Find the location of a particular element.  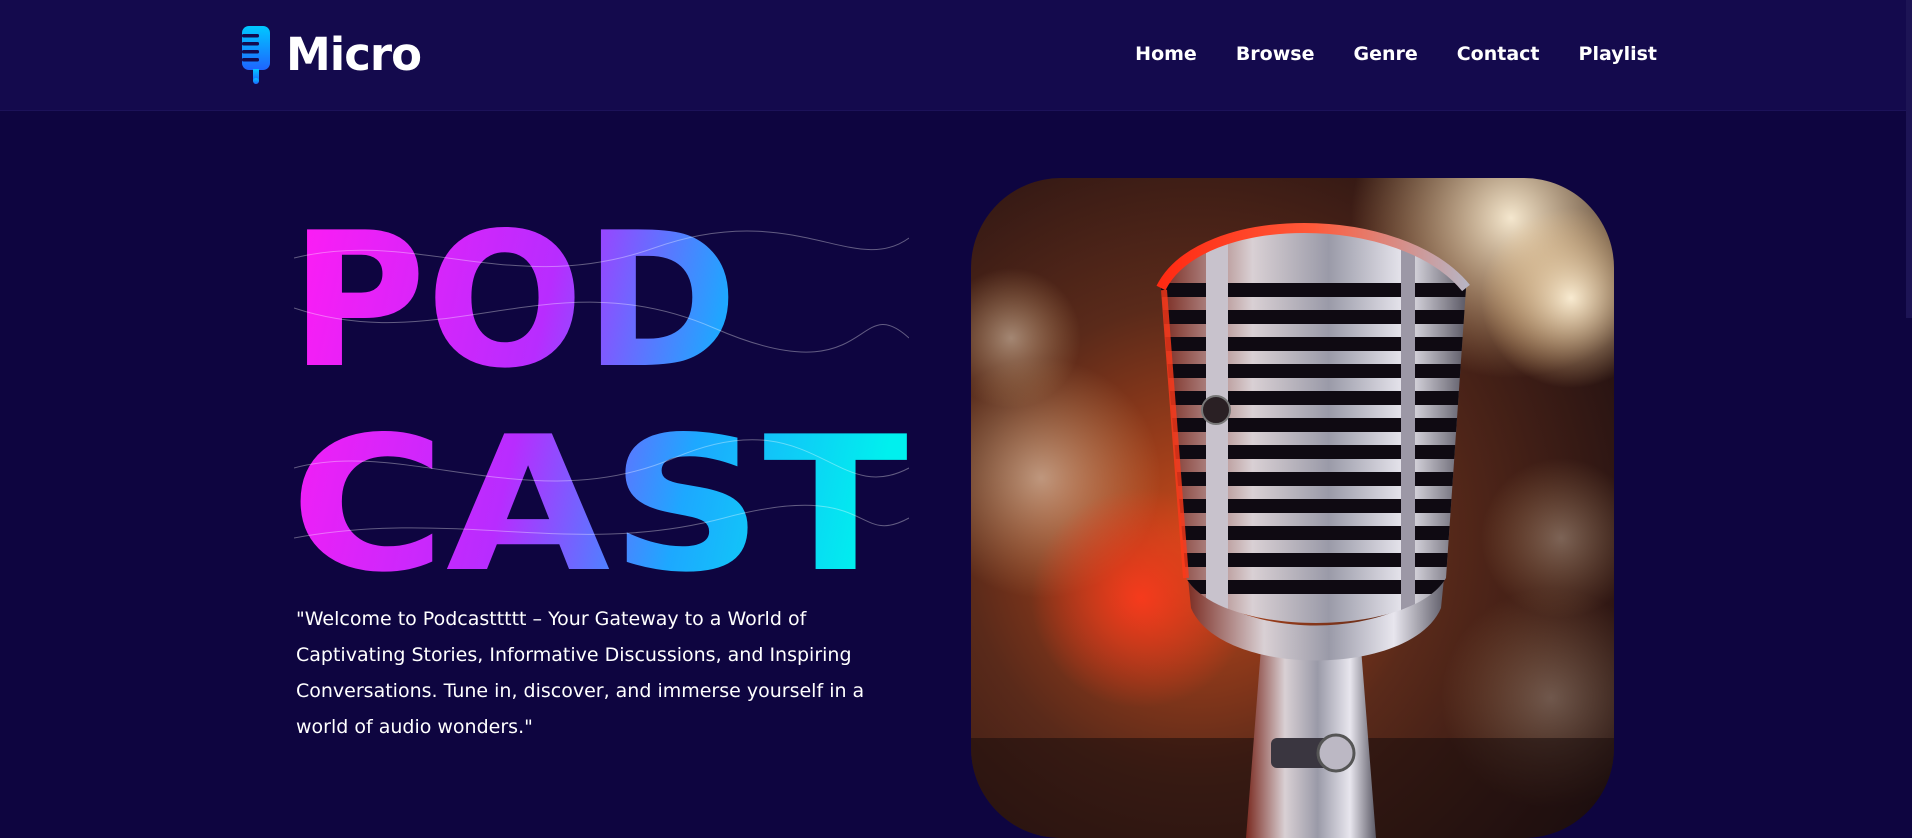

page-scrollbar is located at coordinates (1909, 159).